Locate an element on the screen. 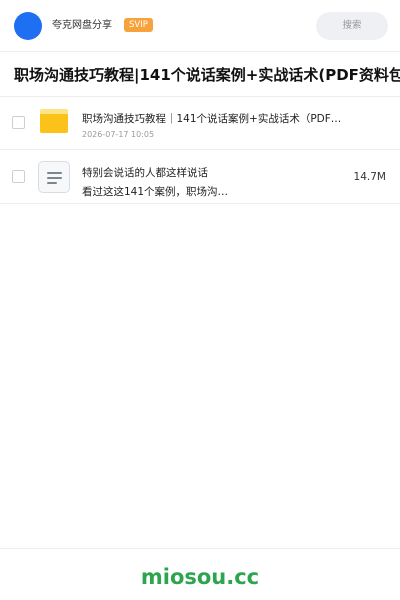 The width and height of the screenshot is (400, 600). folder-name: 职场沟通技巧教程｜141个说话案例+实战话术（PDF资料包） is located at coordinates (213, 119).